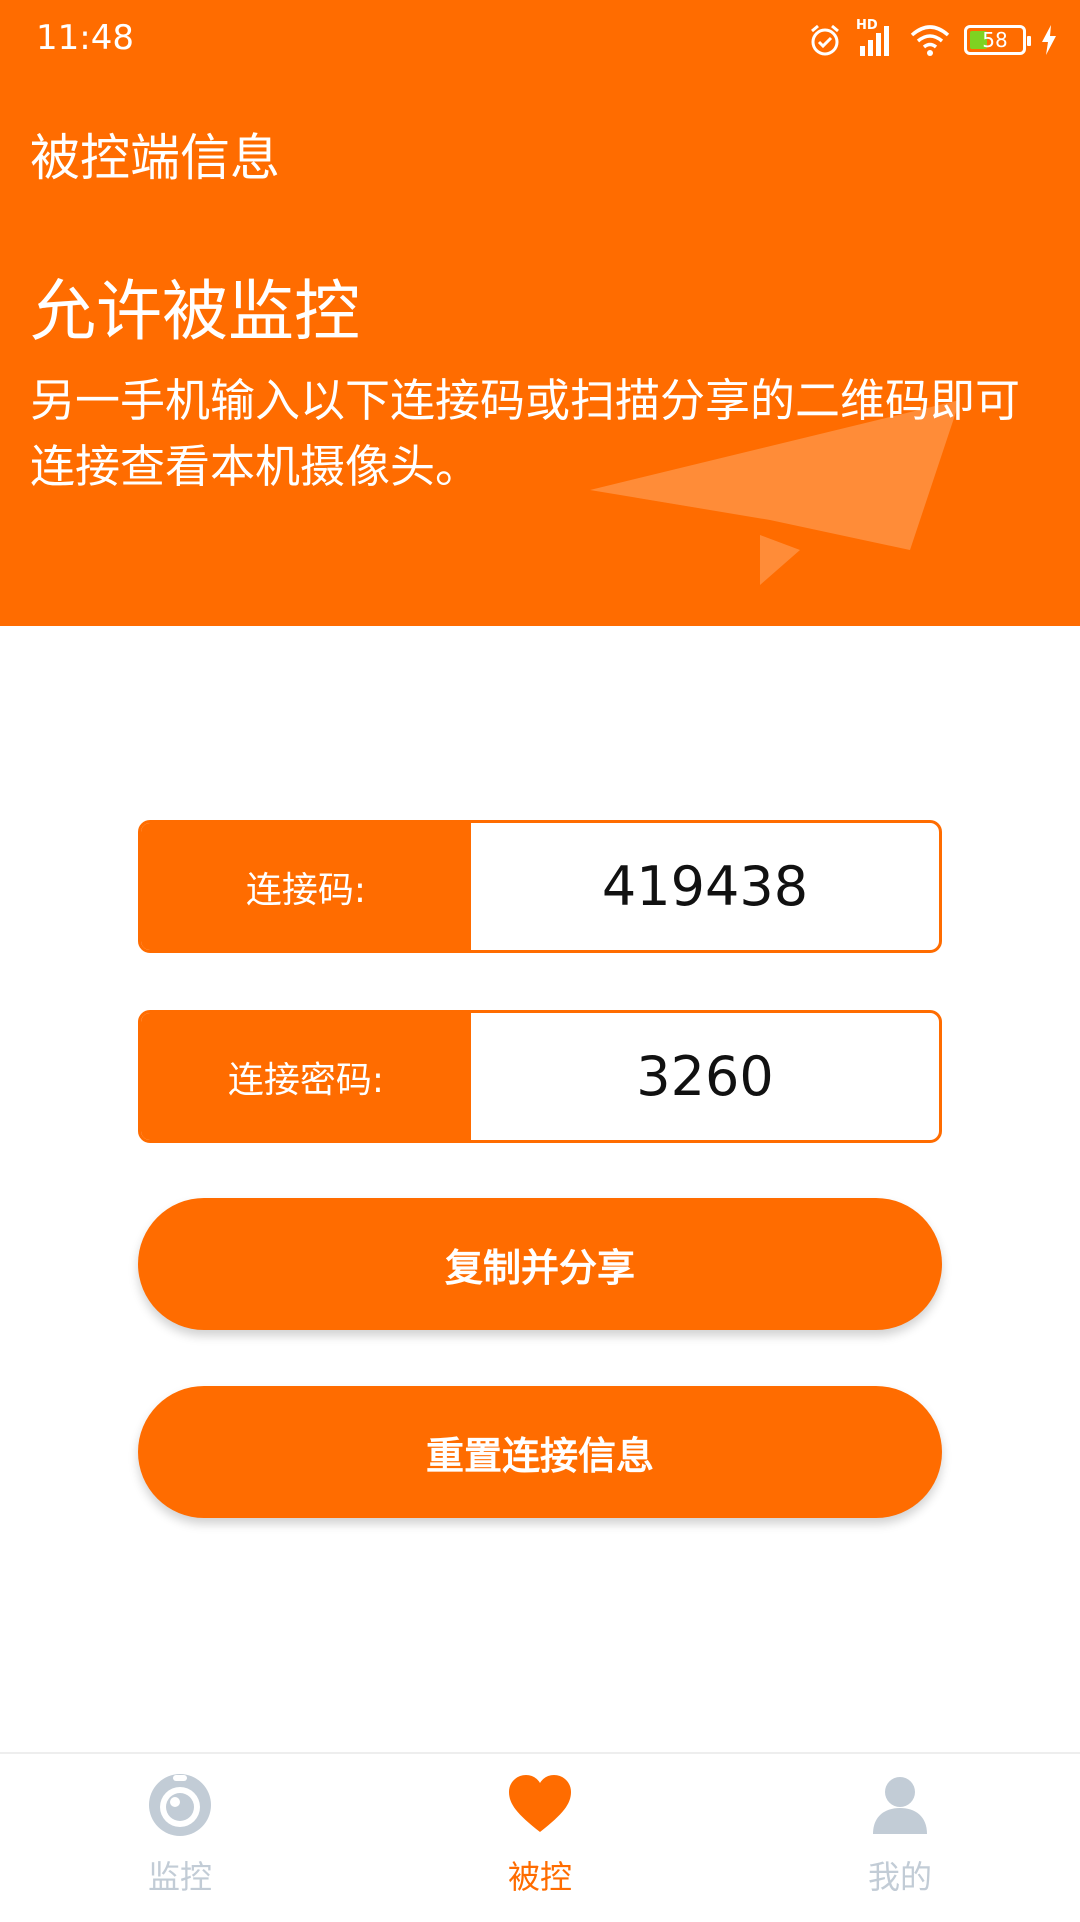  I want to click on connection-password-label: 连接密码:, so click(306, 1076).